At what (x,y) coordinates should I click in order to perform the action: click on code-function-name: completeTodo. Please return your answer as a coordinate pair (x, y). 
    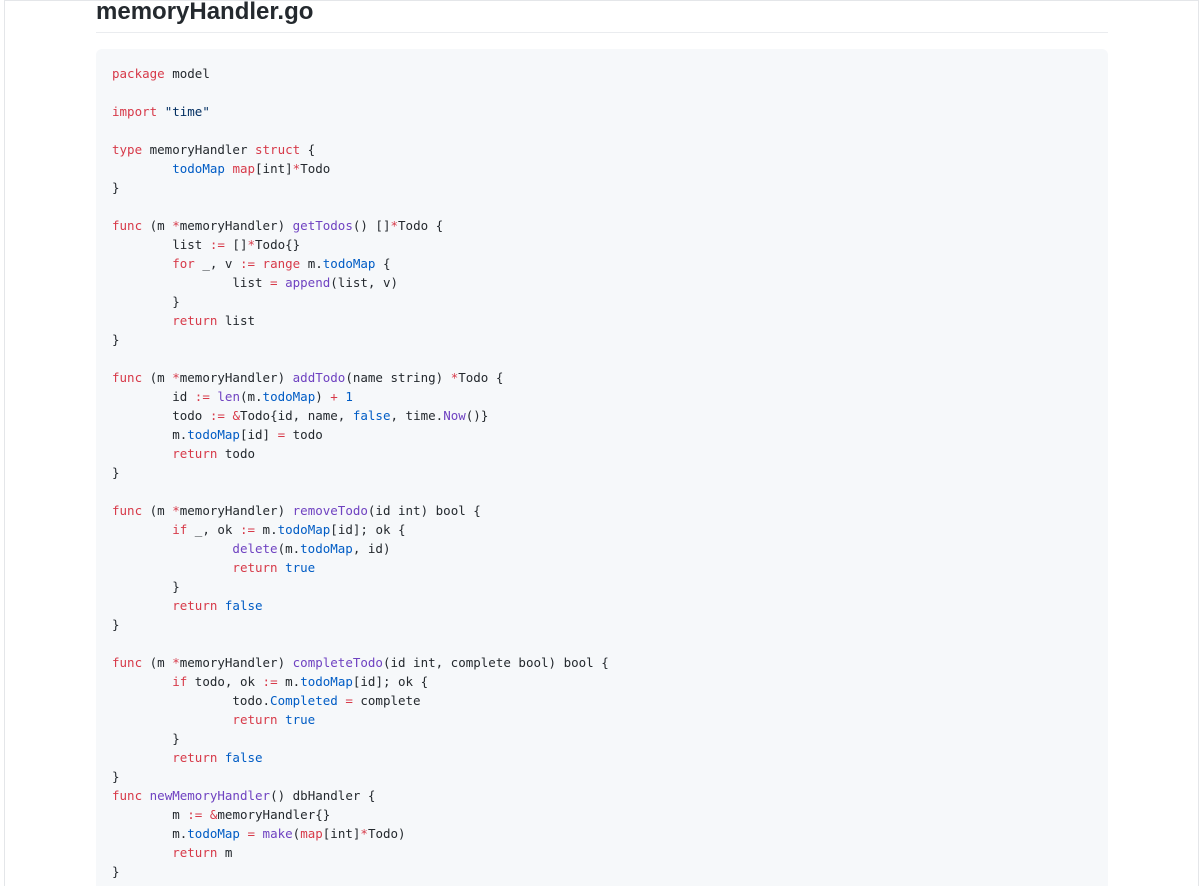
    Looking at the image, I should click on (337, 662).